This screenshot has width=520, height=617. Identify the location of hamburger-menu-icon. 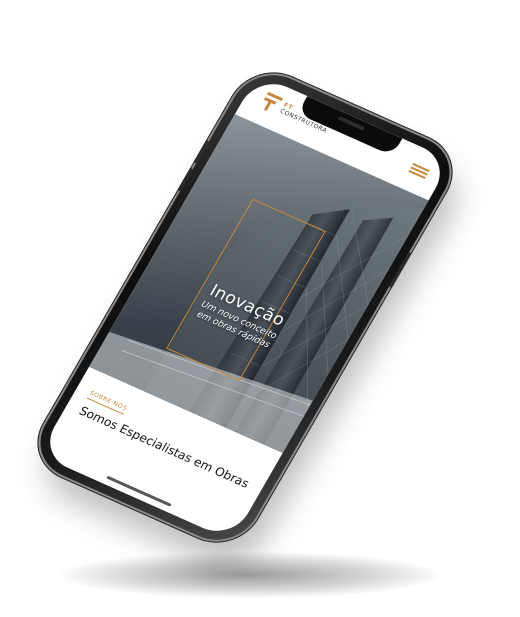
(419, 171).